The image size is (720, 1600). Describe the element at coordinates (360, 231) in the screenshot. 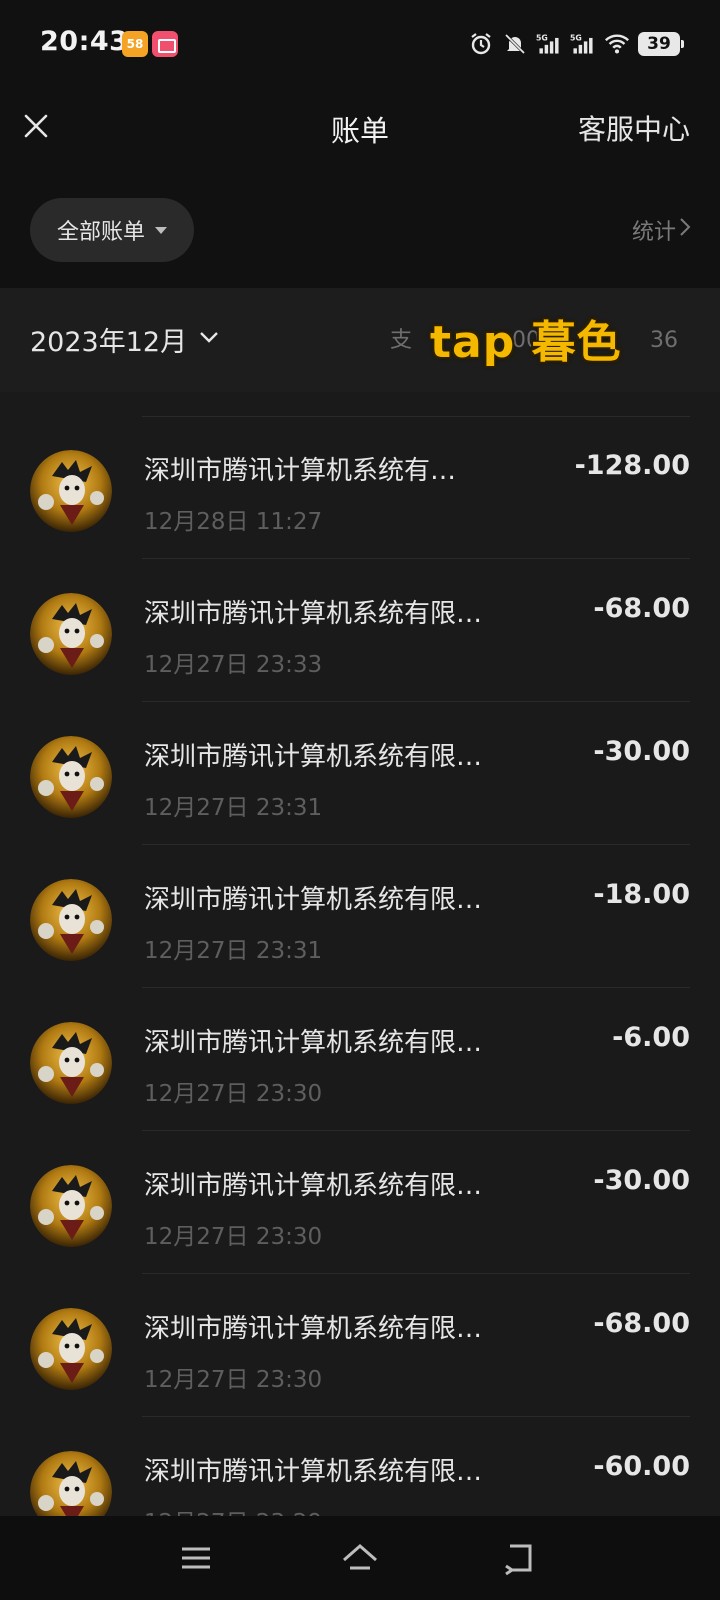

I see `filter-row: 全部账单 统计` at that location.